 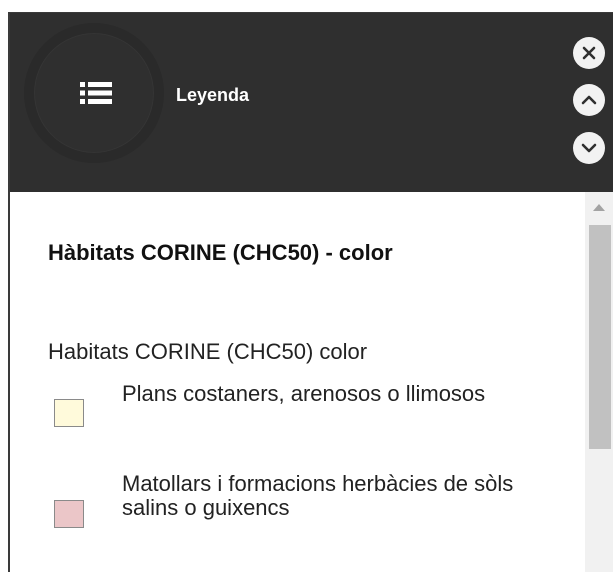 I want to click on scrollbar, so click(x=599, y=382).